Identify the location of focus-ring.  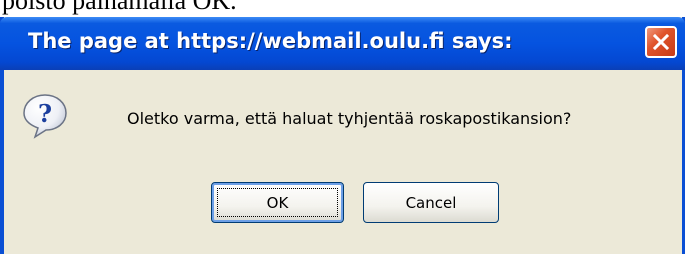
(277, 202).